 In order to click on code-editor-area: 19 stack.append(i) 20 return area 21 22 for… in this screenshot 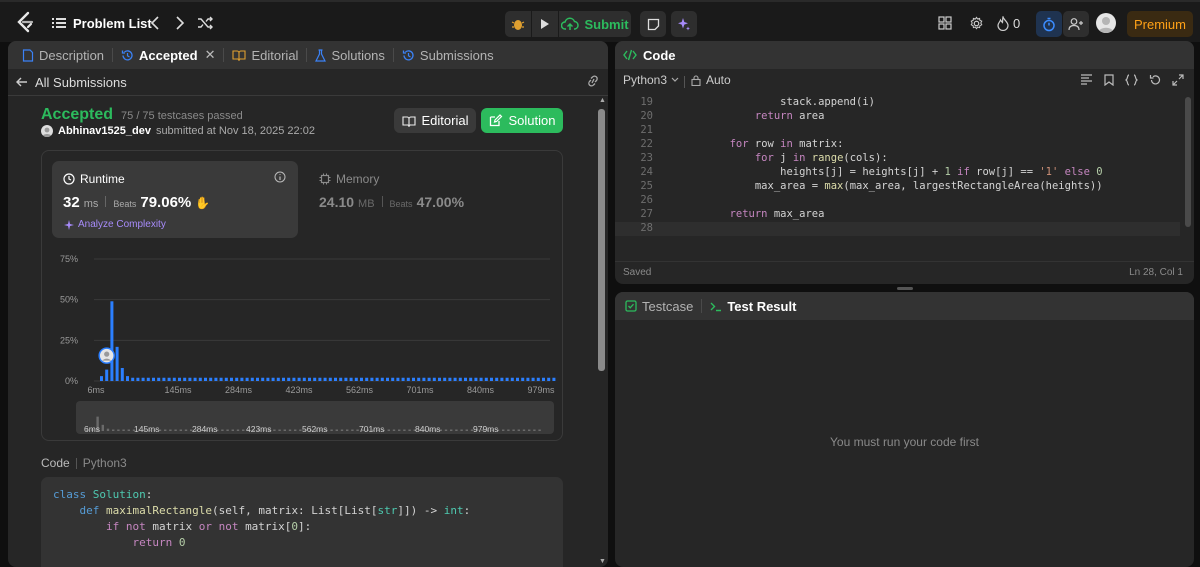, I will do `click(897, 165)`.